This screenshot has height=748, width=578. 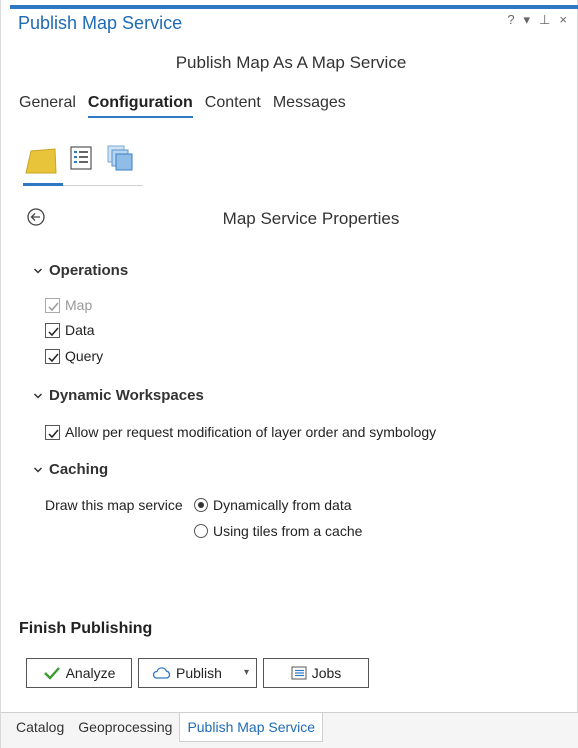 What do you see at coordinates (282, 505) in the screenshot?
I see `radio-dynamic-label: Dynamically from data` at bounding box center [282, 505].